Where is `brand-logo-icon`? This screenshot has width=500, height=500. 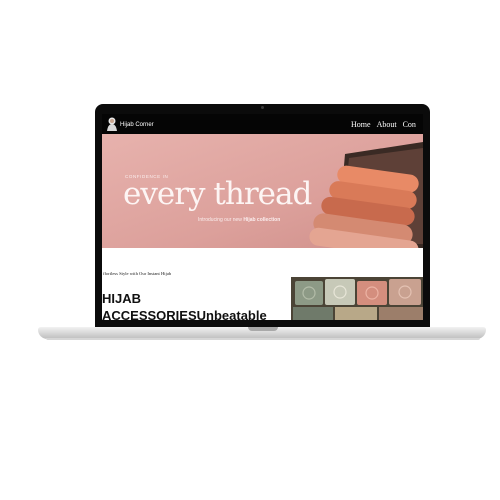
brand-logo-icon is located at coordinates (113, 123).